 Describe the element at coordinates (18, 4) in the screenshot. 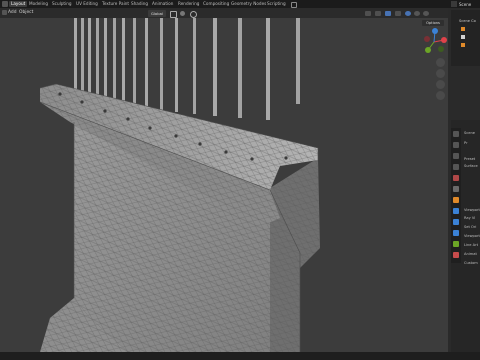

I see `tab-layout: Layout` at that location.